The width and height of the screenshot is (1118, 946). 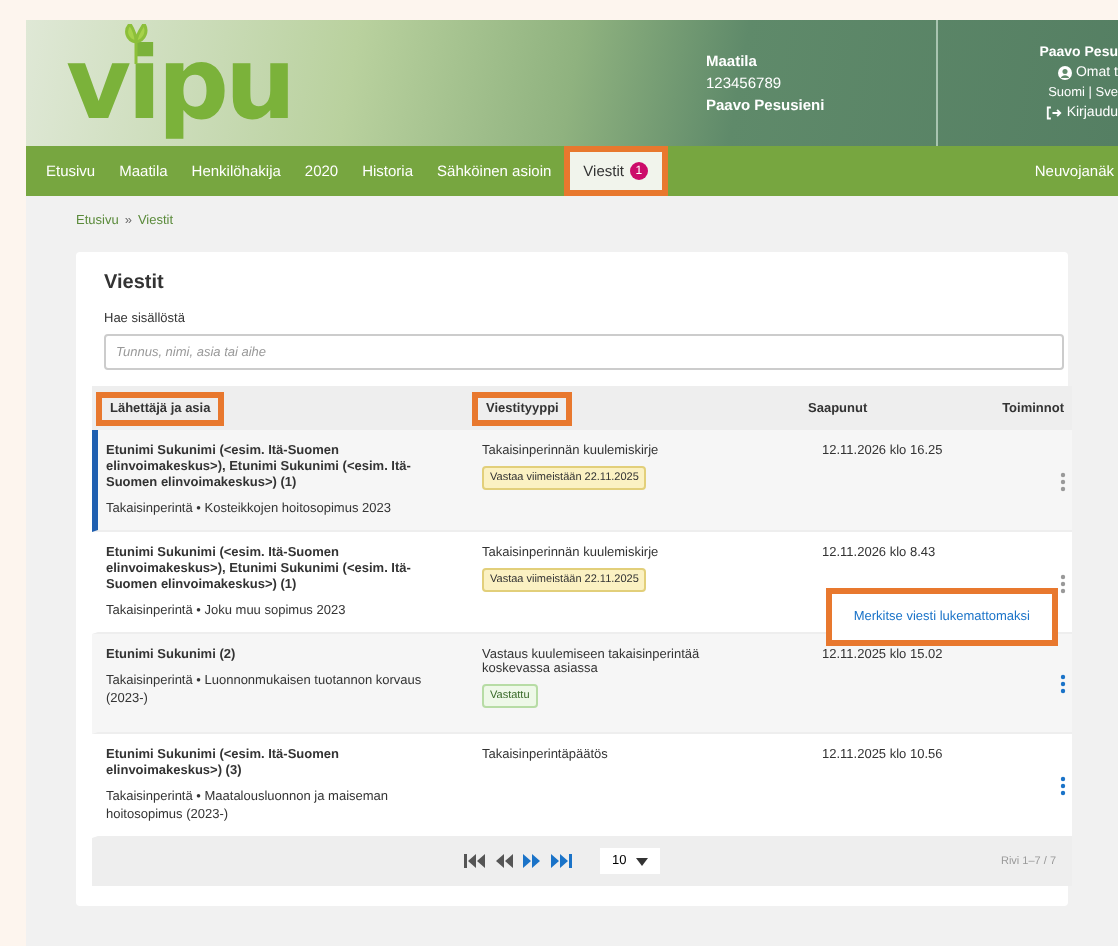 I want to click on user-icon, so click(x=1064, y=73).